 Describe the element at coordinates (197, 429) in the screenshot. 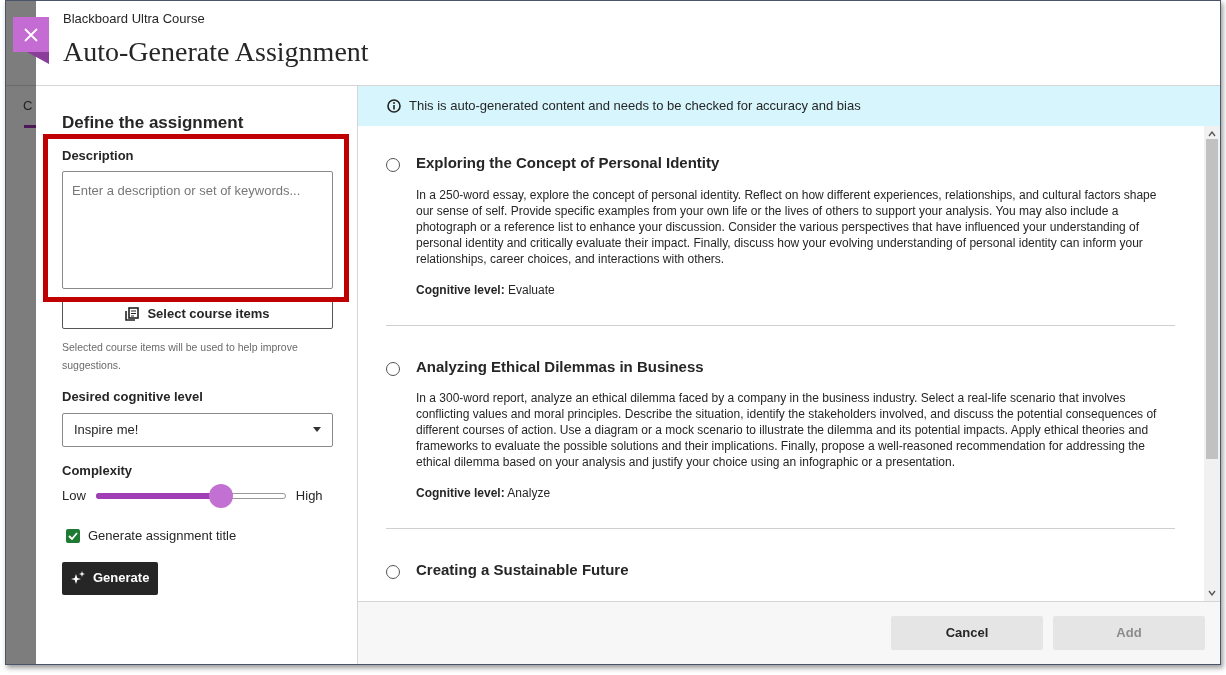

I see `cognitive-level-dropdown: Inspire me!` at that location.